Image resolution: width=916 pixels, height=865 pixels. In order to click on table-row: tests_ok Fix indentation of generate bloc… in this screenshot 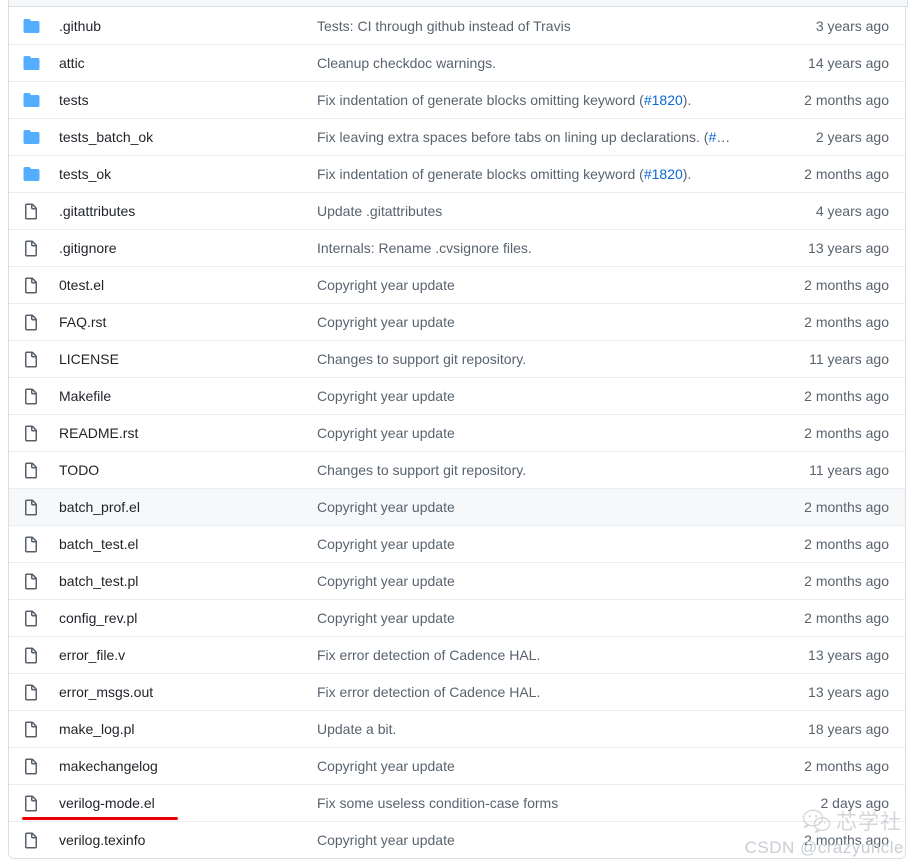, I will do `click(457, 173)`.